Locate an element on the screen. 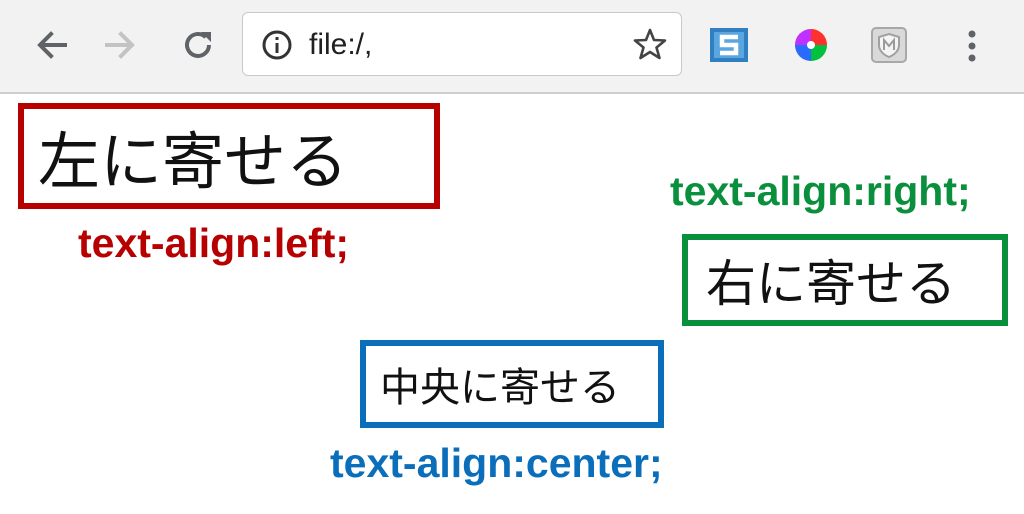 This screenshot has height=514, width=1024. left-aligned-text: 左に寄せる is located at coordinates (193, 161).